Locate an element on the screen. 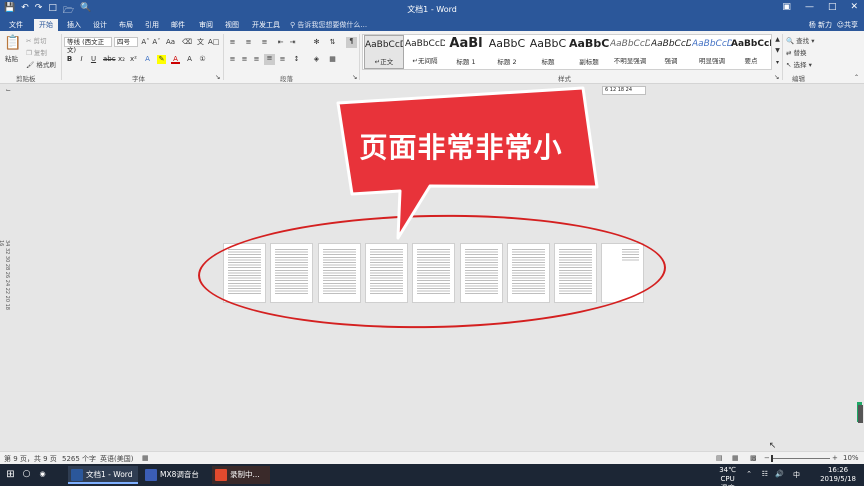 This screenshot has height=486, width=864. macro-icon: ▦ is located at coordinates (145, 458).